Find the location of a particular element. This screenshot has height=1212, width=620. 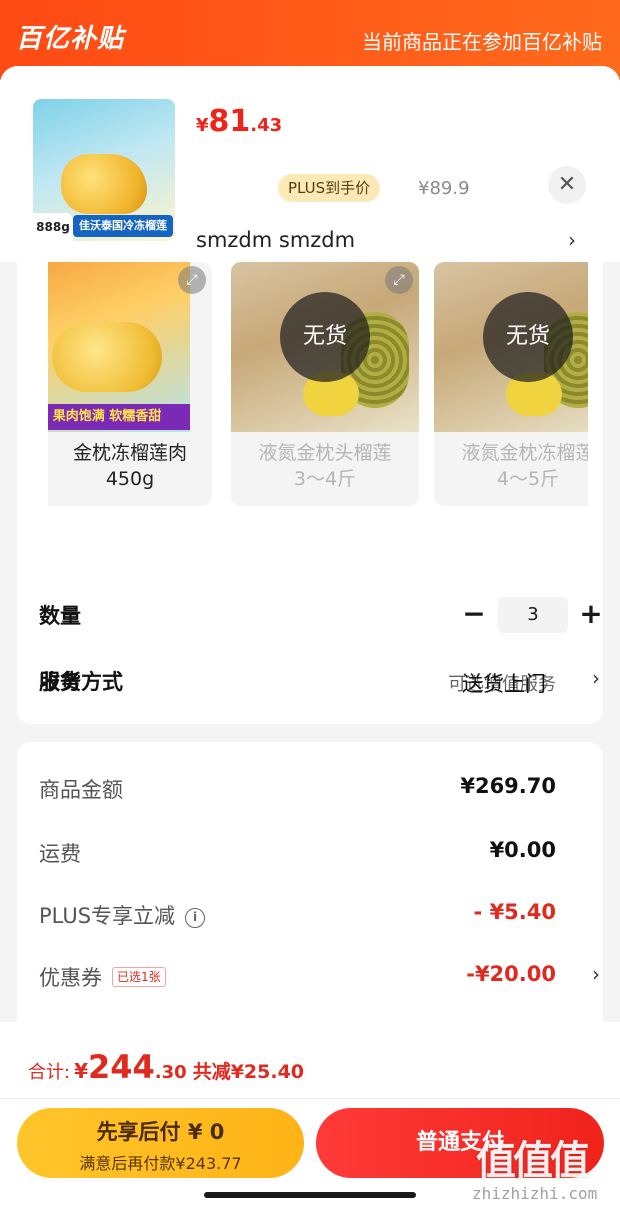

price-currency: ¥ is located at coordinates (202, 125).